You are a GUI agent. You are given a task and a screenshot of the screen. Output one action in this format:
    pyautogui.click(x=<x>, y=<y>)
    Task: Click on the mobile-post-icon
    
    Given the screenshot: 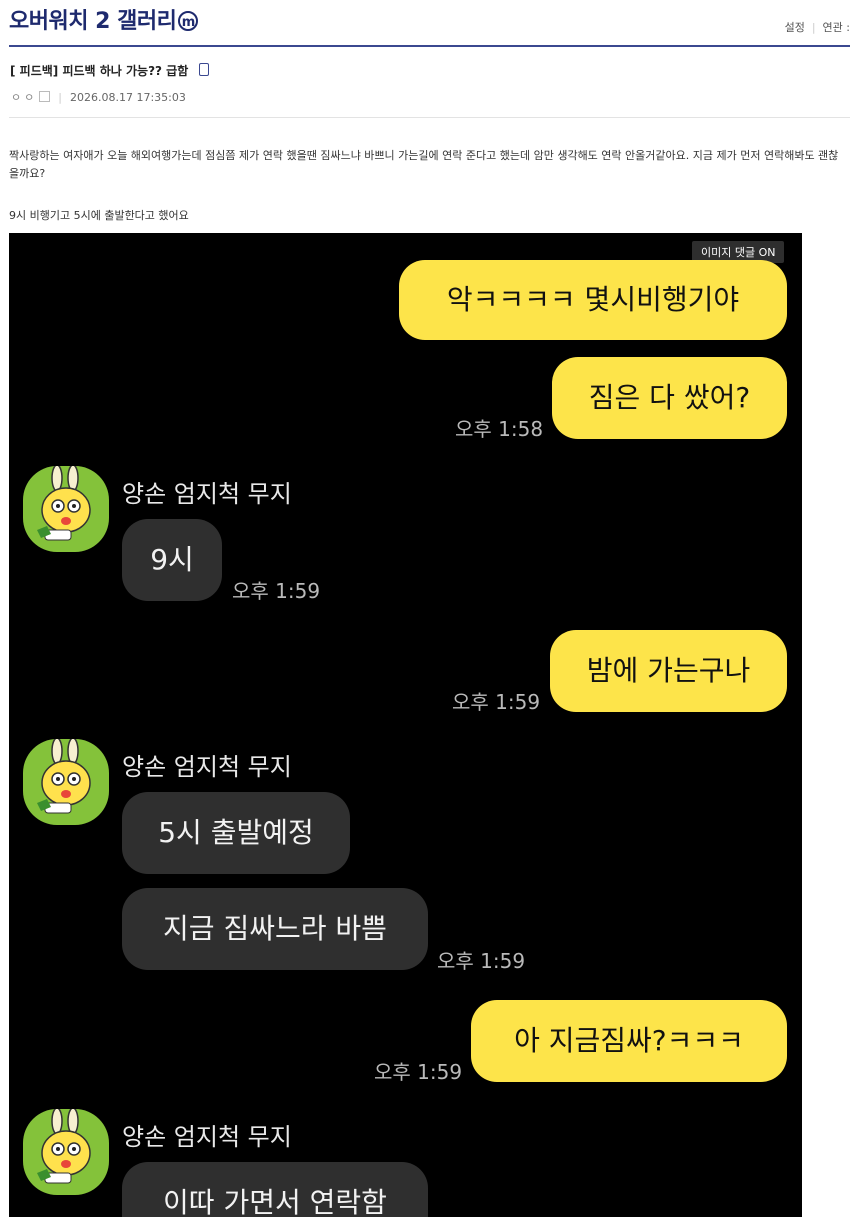 What is the action you would take?
    pyautogui.click(x=204, y=69)
    